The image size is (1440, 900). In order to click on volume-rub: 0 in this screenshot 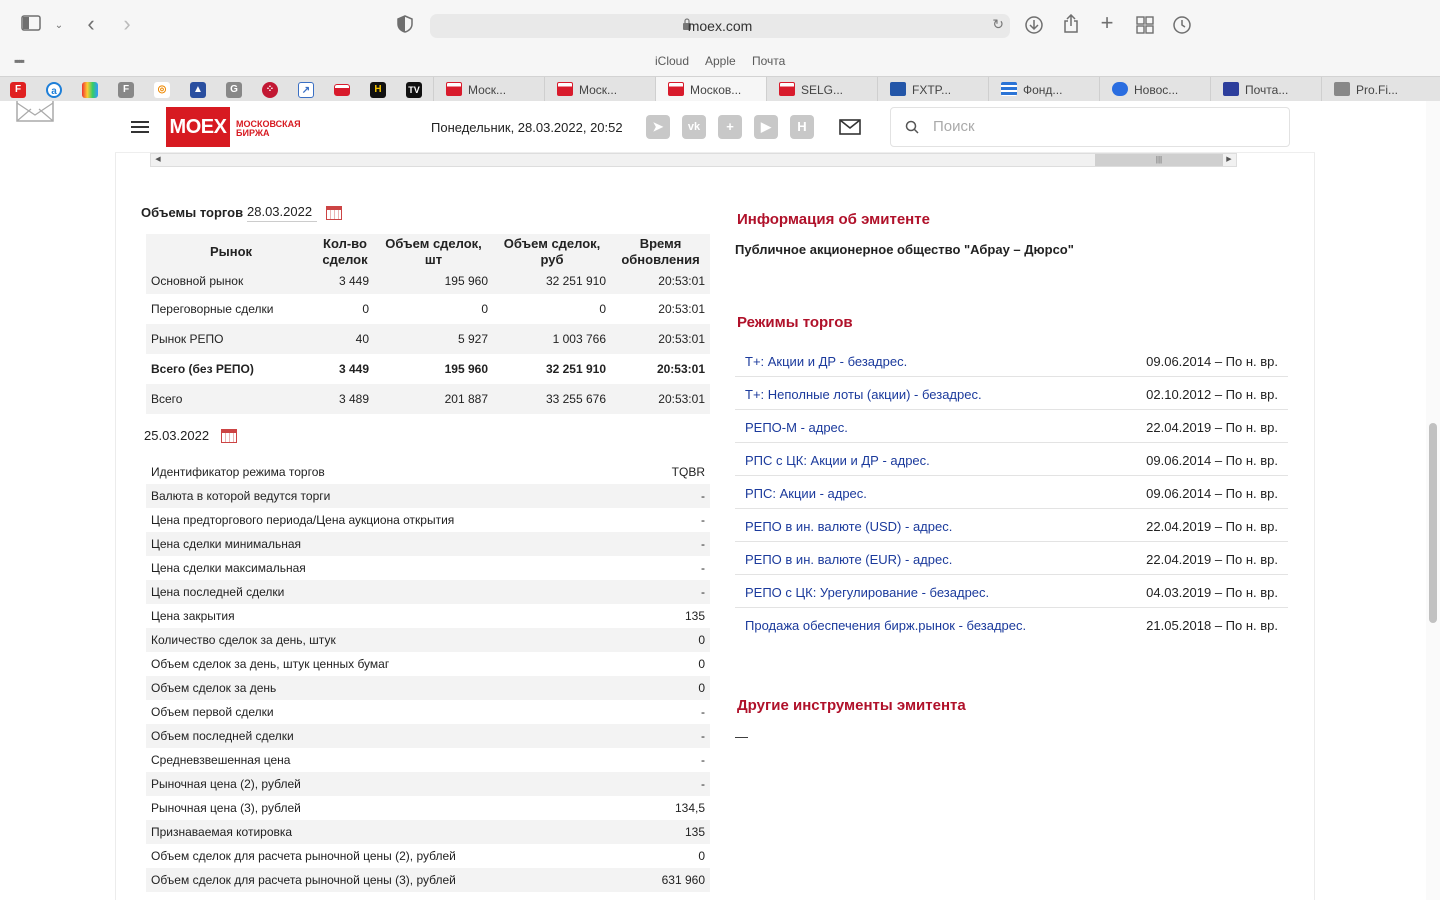, I will do `click(602, 309)`.